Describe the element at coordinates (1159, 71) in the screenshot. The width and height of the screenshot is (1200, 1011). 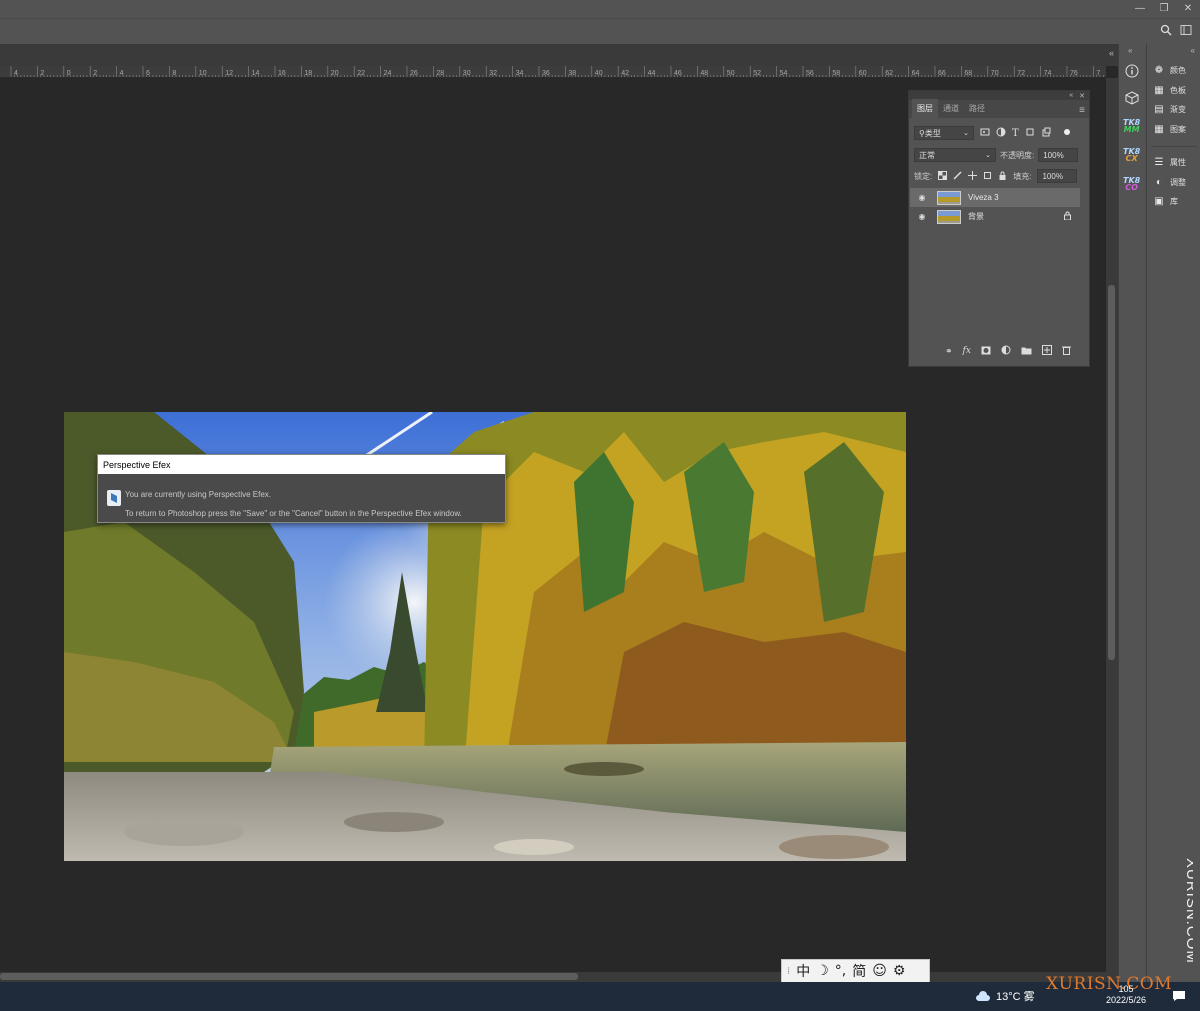
I see `palette-icon: ❁` at that location.